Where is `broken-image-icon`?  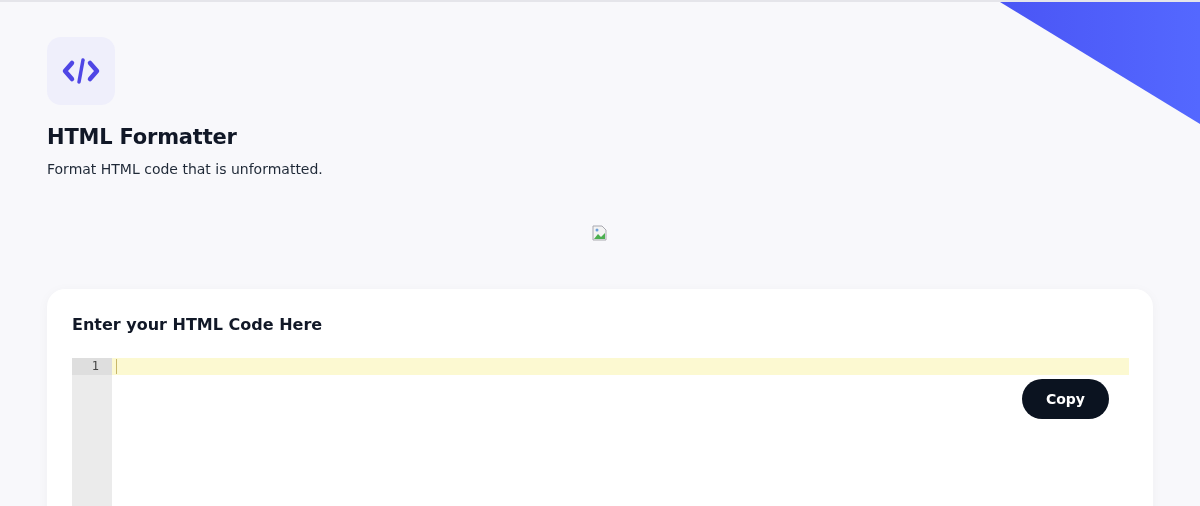
broken-image-icon is located at coordinates (600, 233).